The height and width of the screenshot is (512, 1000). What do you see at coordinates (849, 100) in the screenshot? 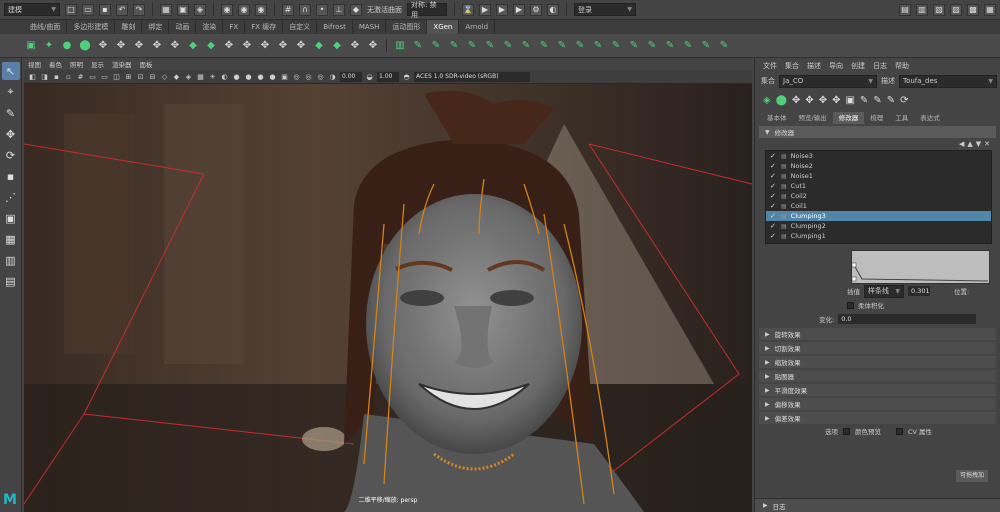
I see `lock-icon: ▣` at bounding box center [849, 100].